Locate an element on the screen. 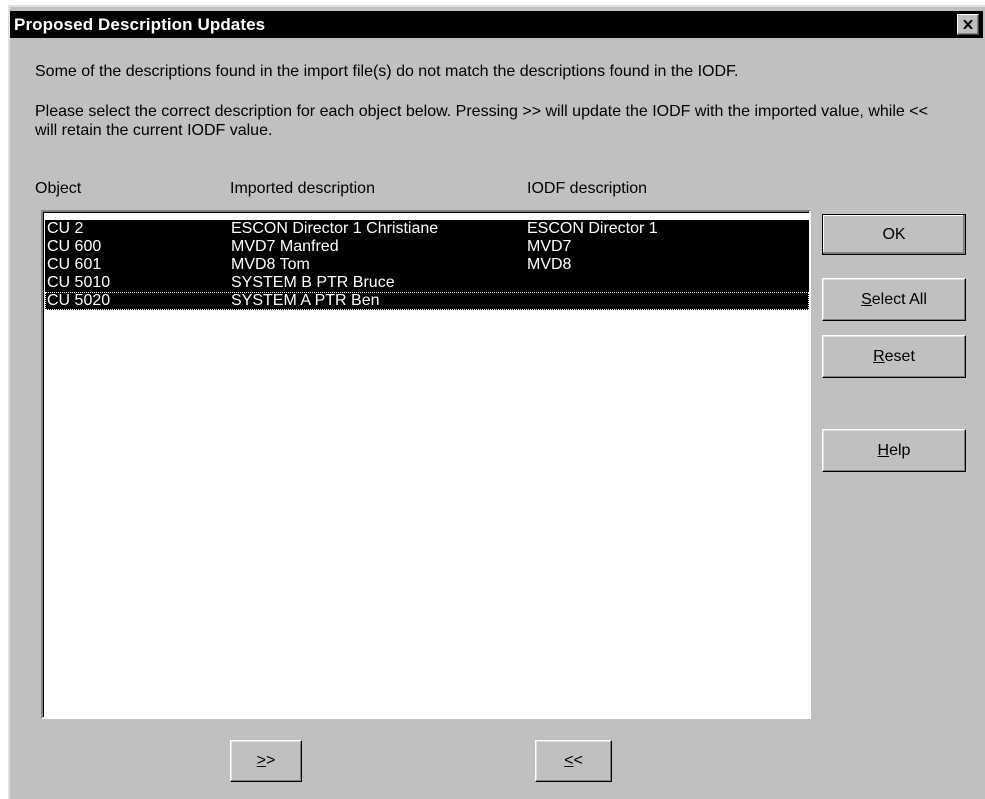 The height and width of the screenshot is (799, 985). cell-imported: ESCON Director 1 Christiane is located at coordinates (335, 228).